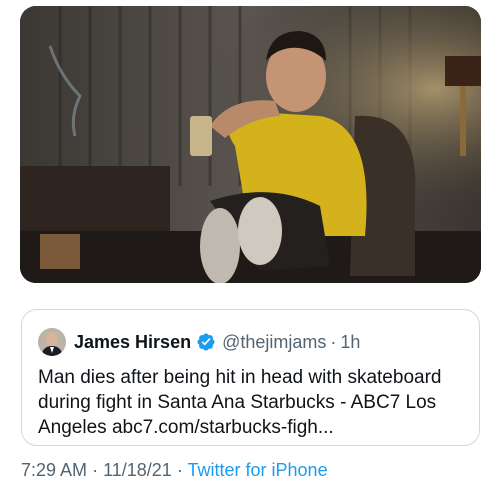  Describe the element at coordinates (174, 472) in the screenshot. I see `tweet-meta: 7:29 AM · 11/18/21 · Twitter for iPhone` at that location.